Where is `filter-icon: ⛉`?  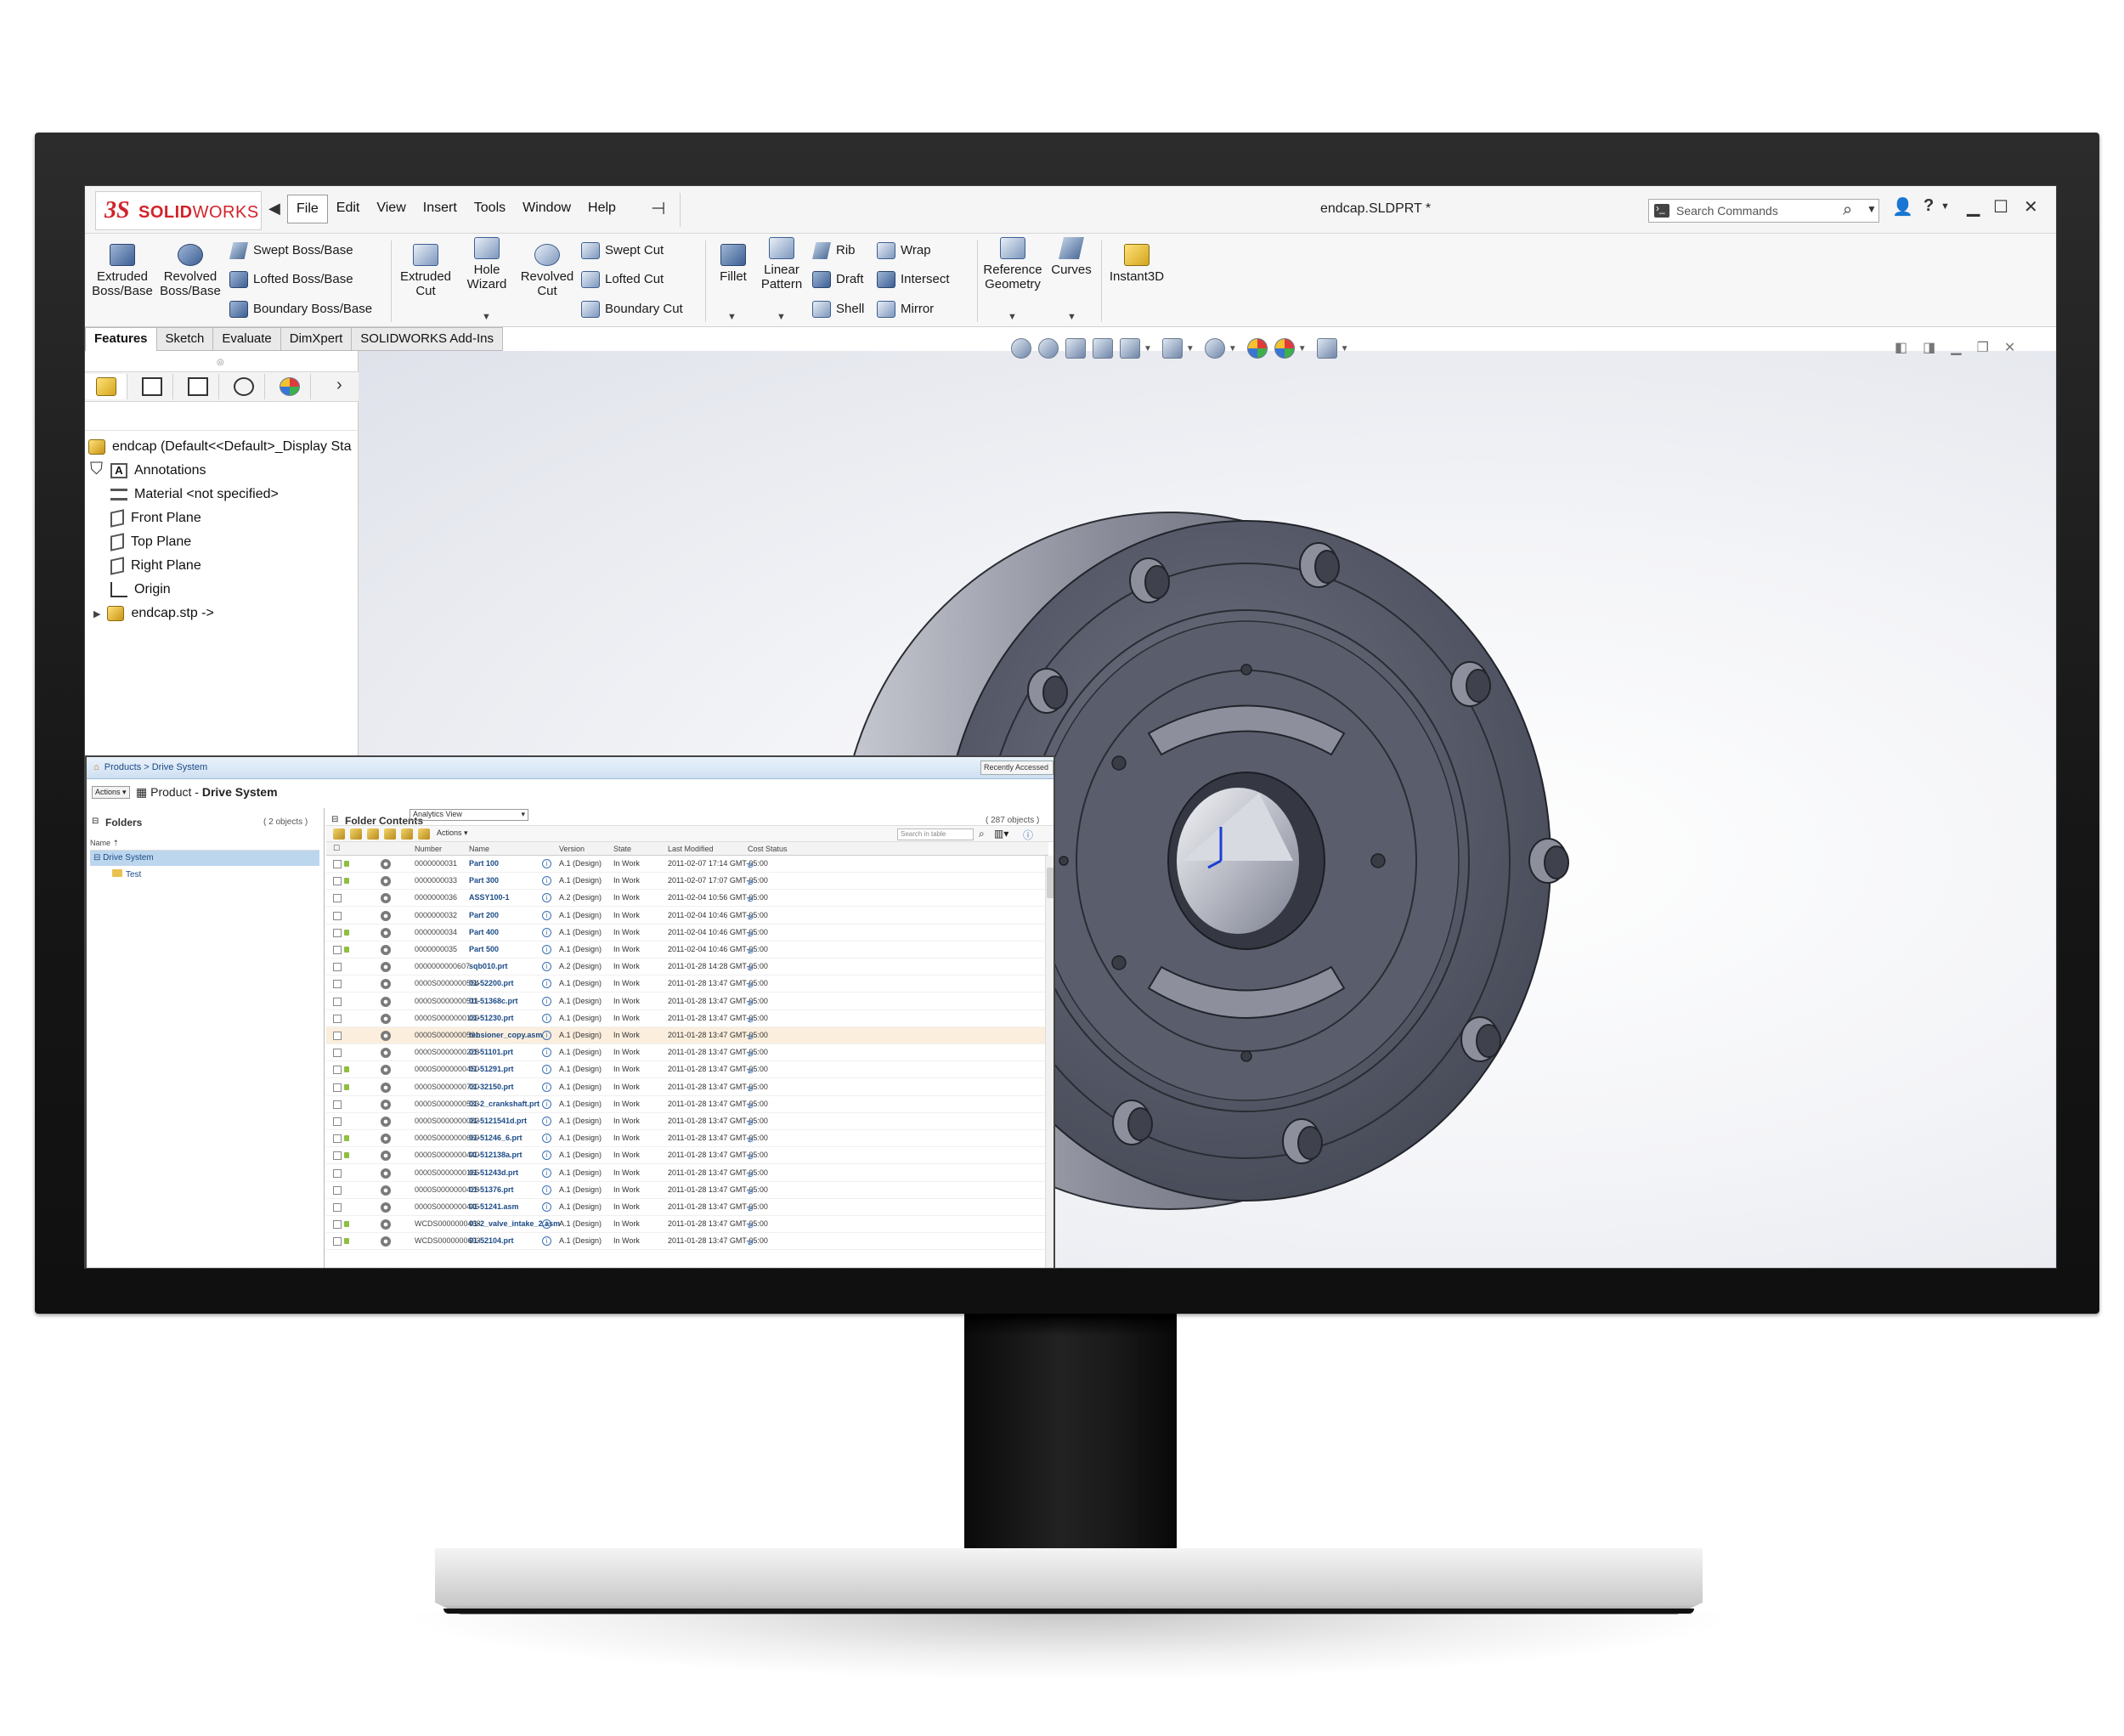
filter-icon: ⛉ is located at coordinates (97, 469).